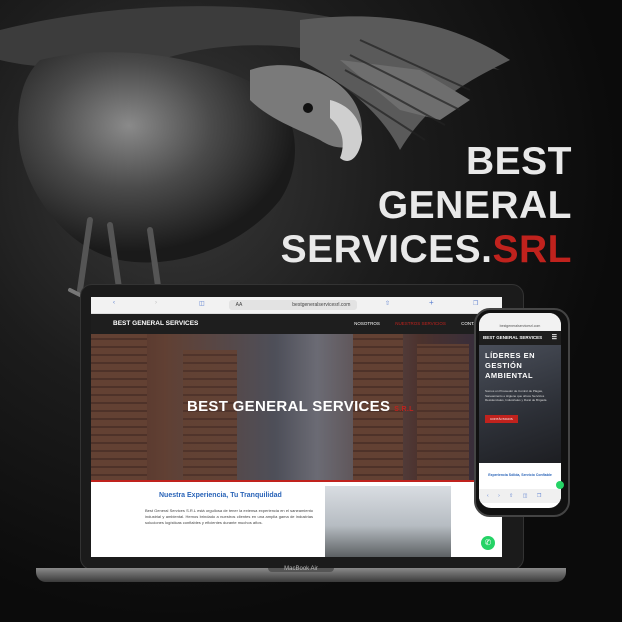  Describe the element at coordinates (512, 337) in the screenshot. I see `phone-brand: BEST GENERAL SERVICES` at that location.